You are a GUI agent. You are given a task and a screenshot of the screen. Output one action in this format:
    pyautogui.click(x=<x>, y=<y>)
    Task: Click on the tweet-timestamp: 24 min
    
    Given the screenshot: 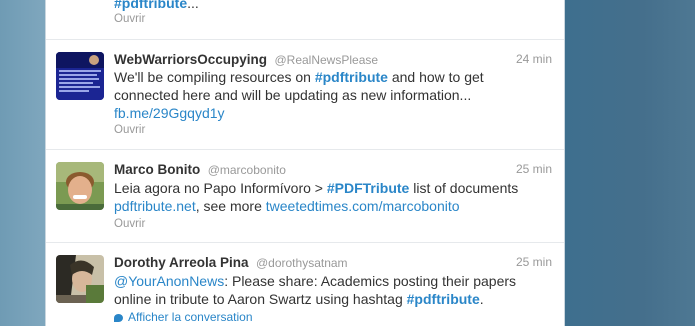 What is the action you would take?
    pyautogui.click(x=534, y=59)
    